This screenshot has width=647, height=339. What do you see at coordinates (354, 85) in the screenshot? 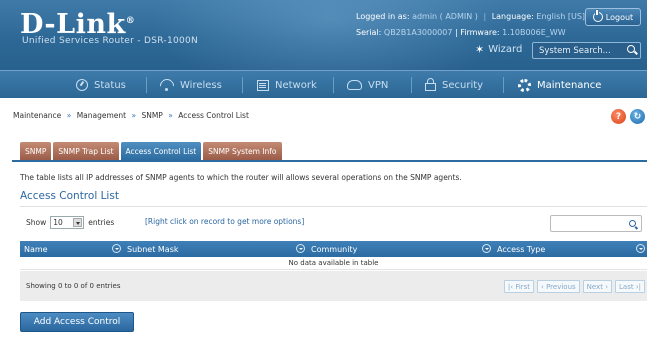
I see `vpn-icon` at bounding box center [354, 85].